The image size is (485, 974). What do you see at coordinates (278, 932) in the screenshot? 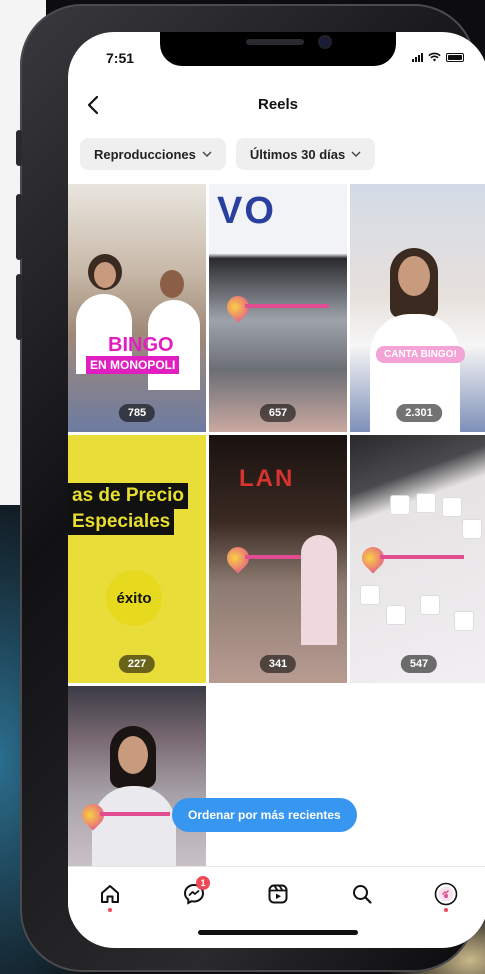
I see `home-indicator` at bounding box center [278, 932].